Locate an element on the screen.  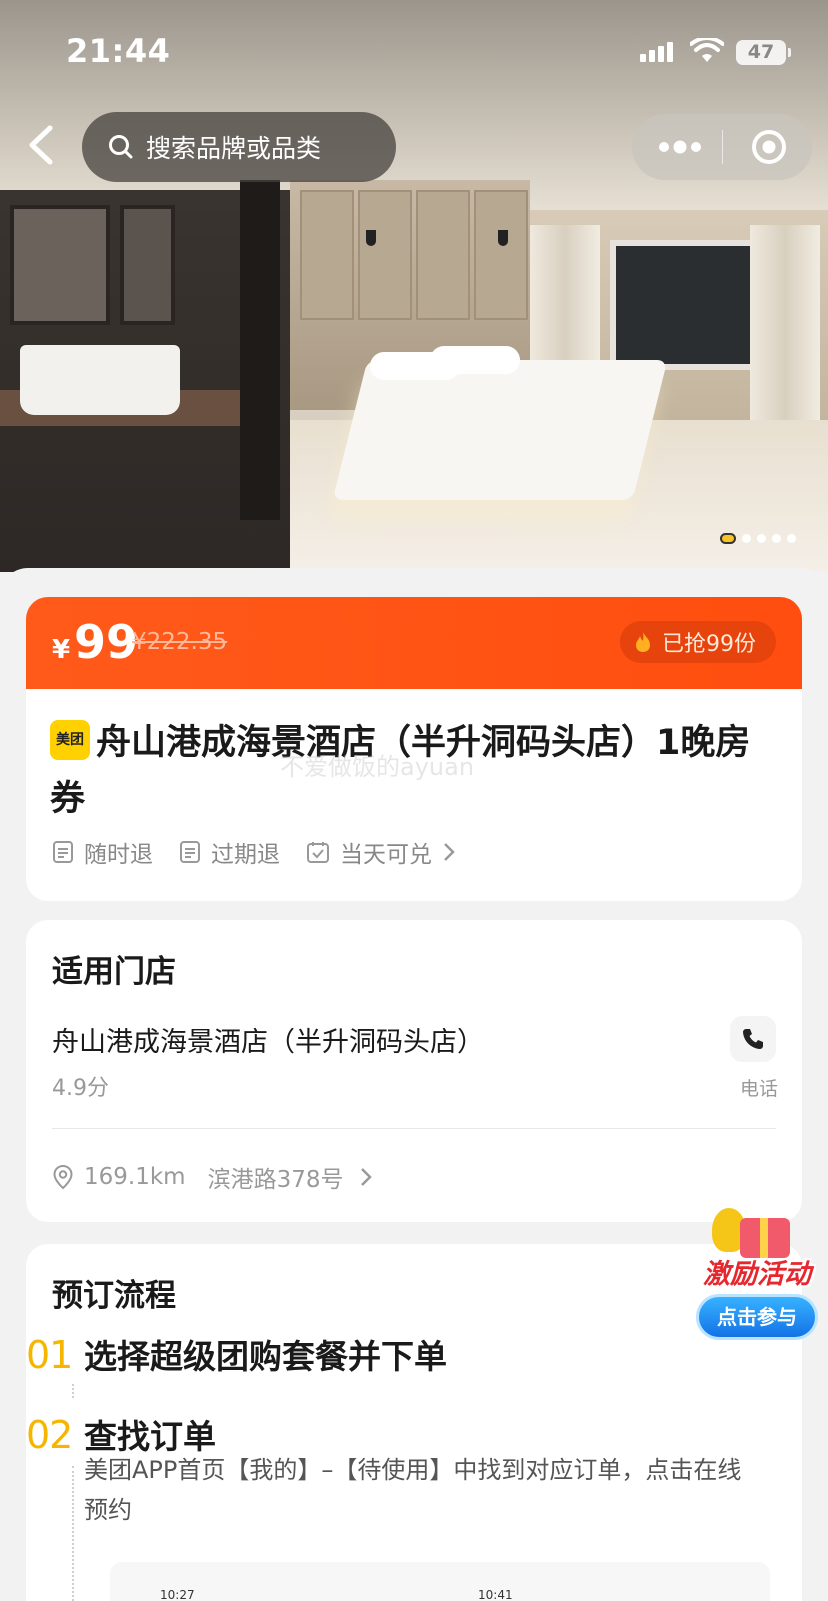
tag-label: 过期退 is located at coordinates (245, 855).